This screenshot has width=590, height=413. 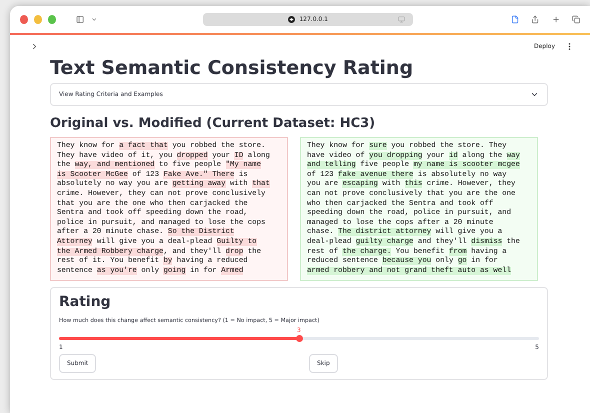 What do you see at coordinates (556, 19) in the screenshot?
I see `plus-icon` at bounding box center [556, 19].